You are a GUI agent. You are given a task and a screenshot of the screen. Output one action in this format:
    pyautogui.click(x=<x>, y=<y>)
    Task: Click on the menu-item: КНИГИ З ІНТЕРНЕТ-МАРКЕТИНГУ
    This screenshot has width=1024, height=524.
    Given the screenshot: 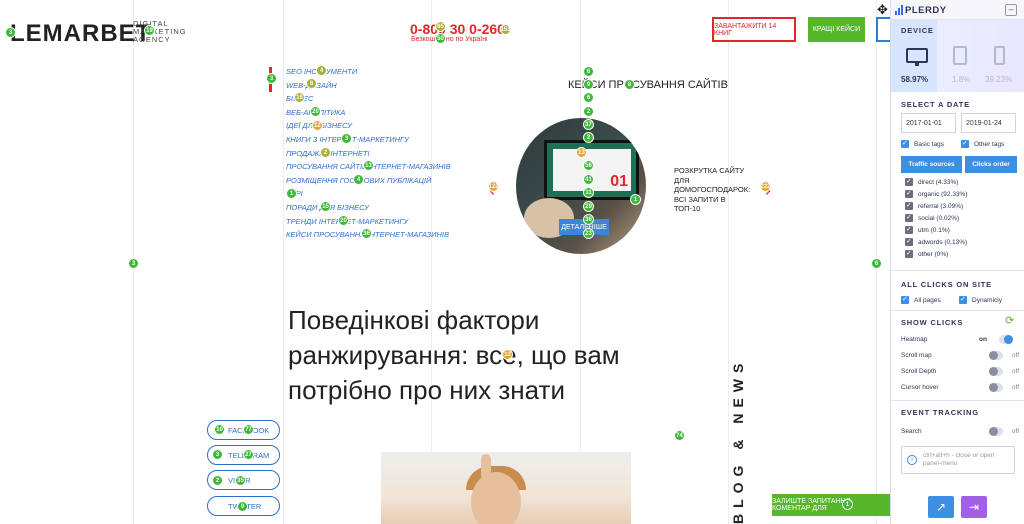 What is the action you would take?
    pyautogui.click(x=368, y=140)
    